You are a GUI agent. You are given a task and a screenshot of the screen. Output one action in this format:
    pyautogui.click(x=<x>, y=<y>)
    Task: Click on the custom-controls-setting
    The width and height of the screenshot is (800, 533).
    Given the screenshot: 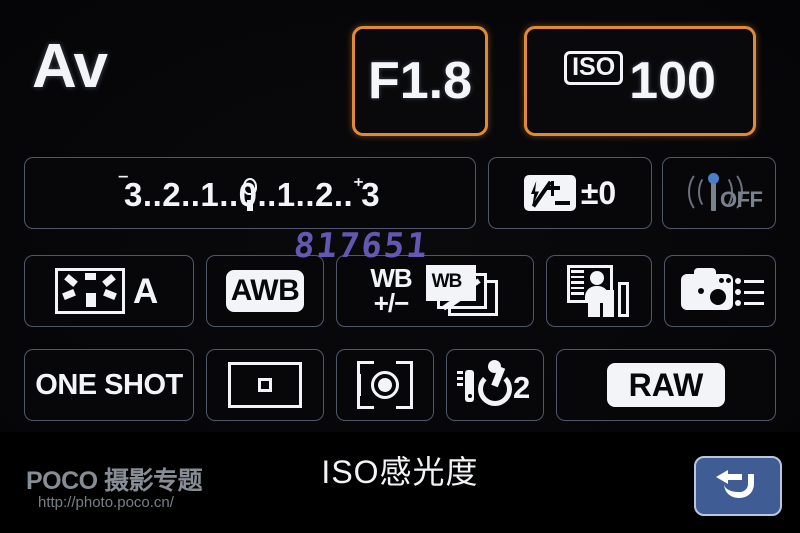 What is the action you would take?
    pyautogui.click(x=720, y=291)
    